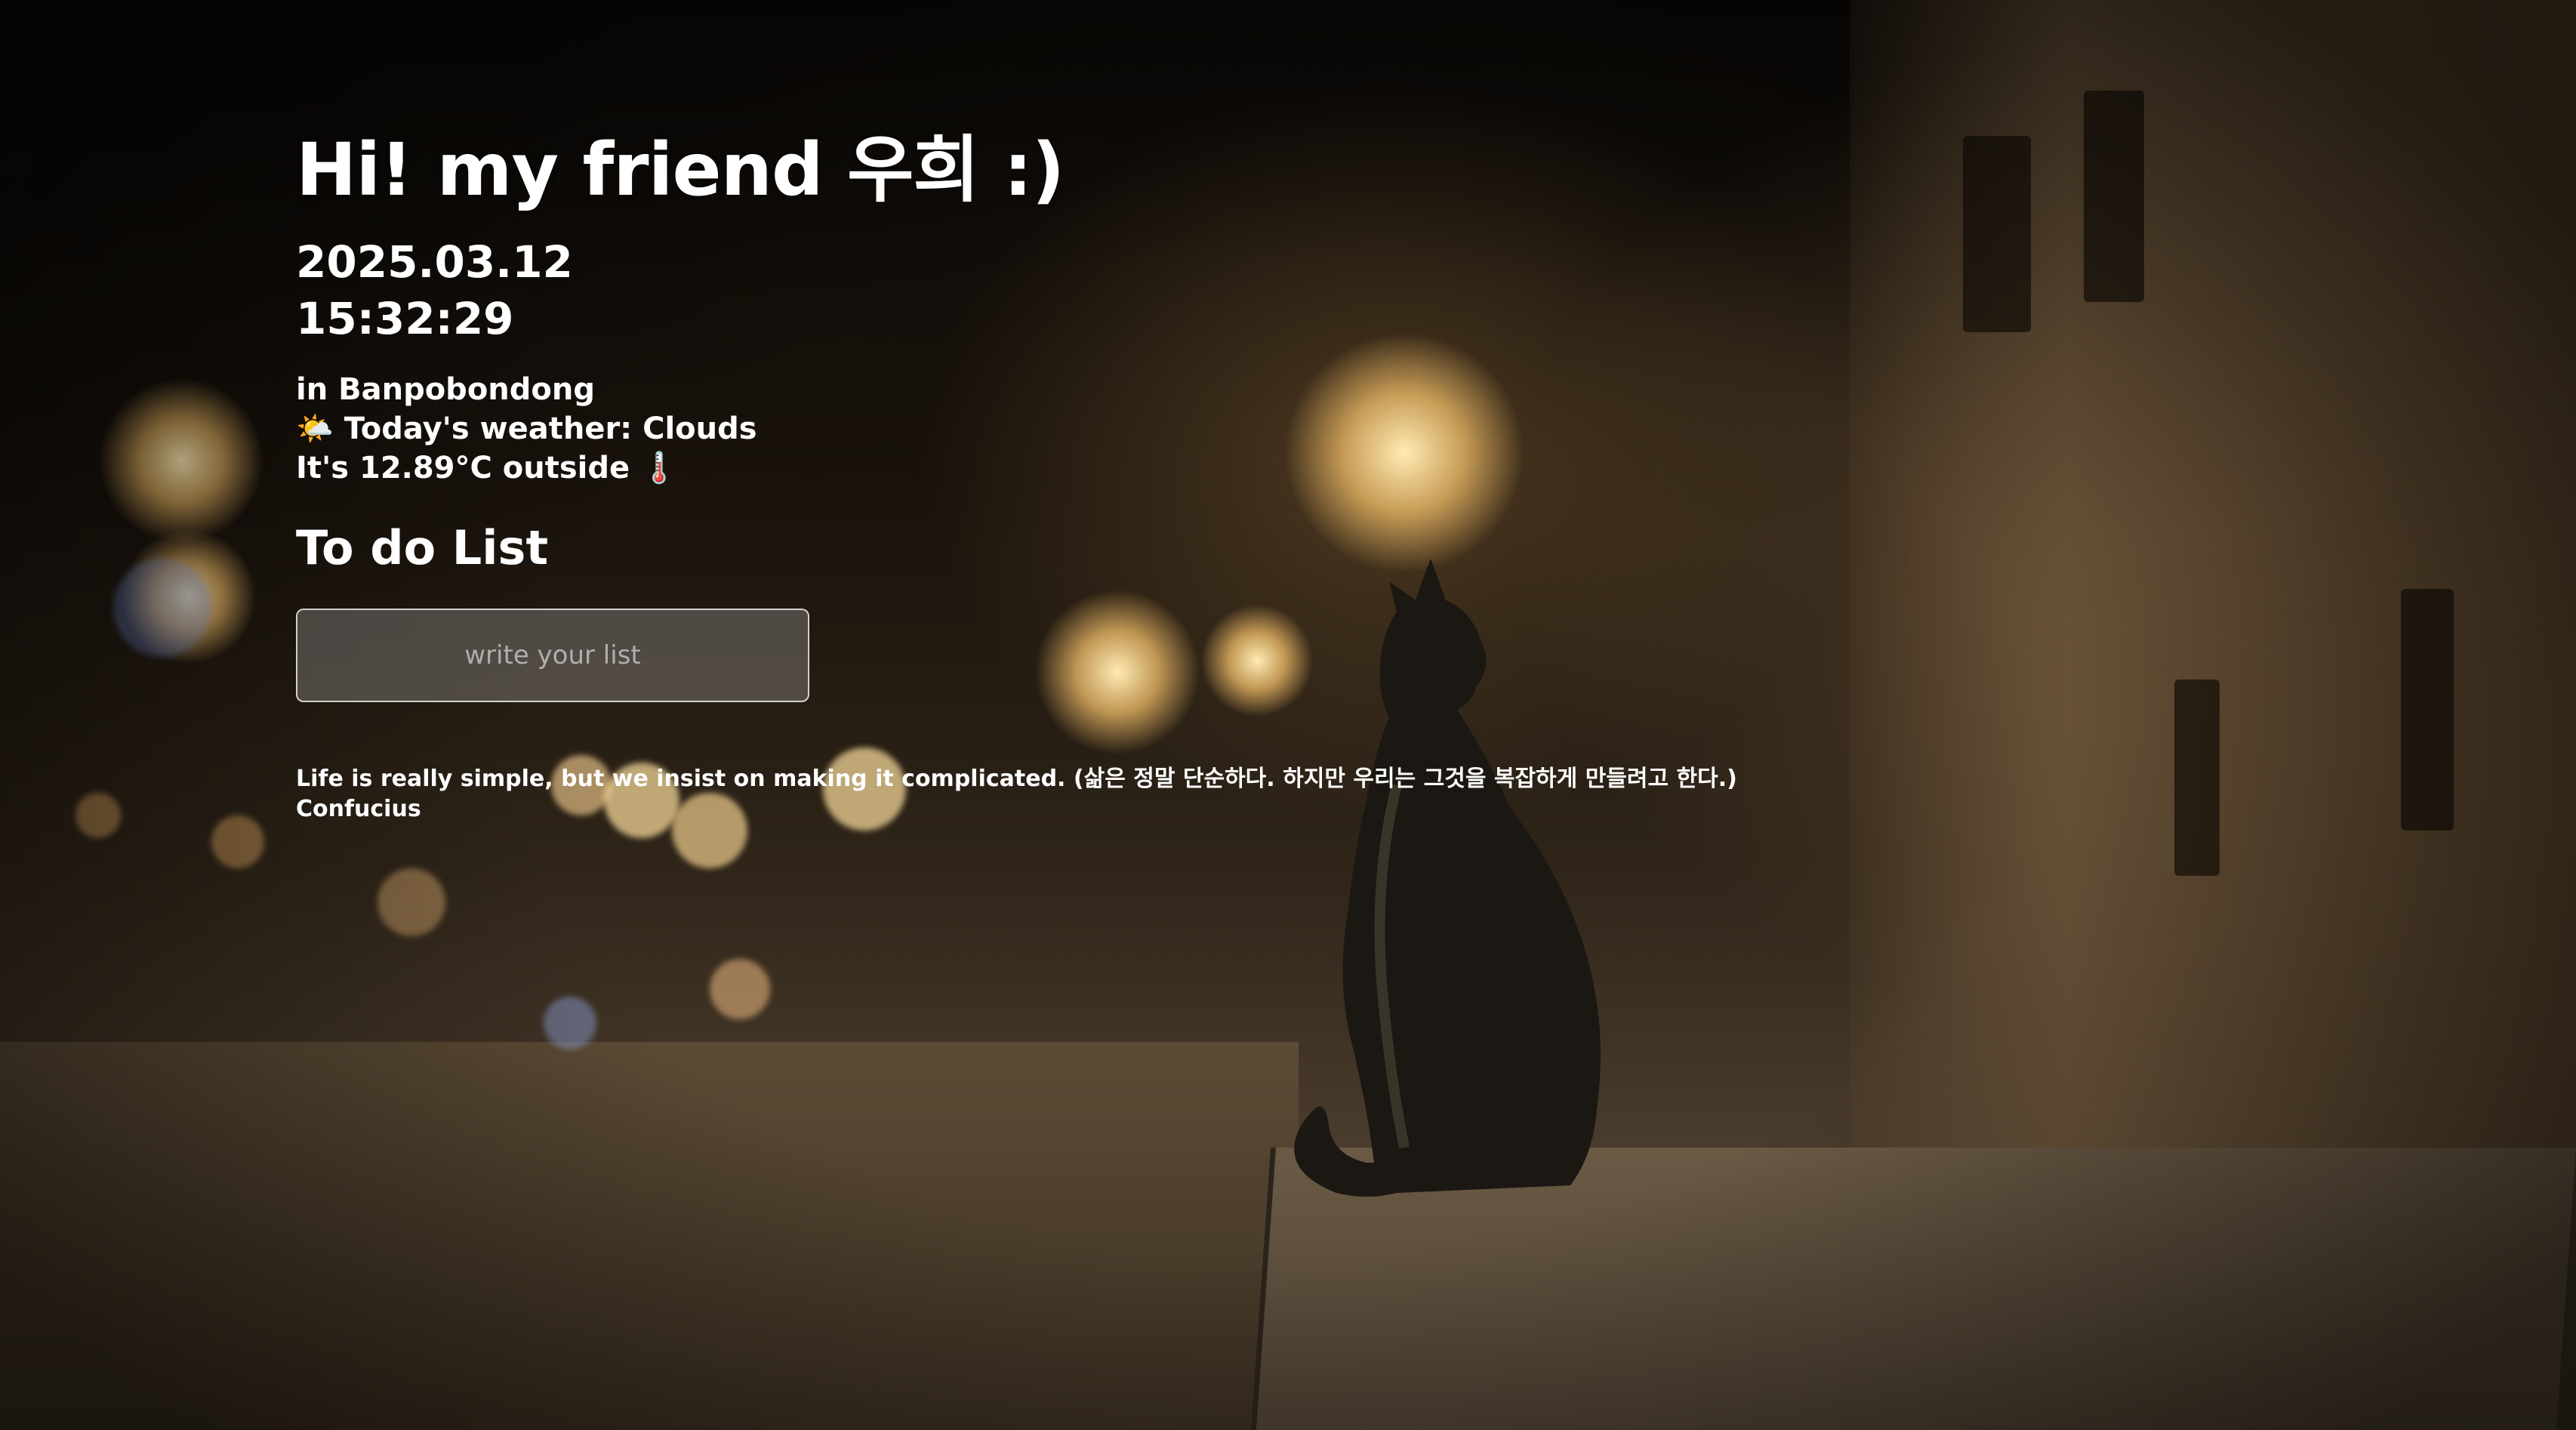 The width and height of the screenshot is (2576, 1430). What do you see at coordinates (1126, 655) in the screenshot?
I see `todo-form` at bounding box center [1126, 655].